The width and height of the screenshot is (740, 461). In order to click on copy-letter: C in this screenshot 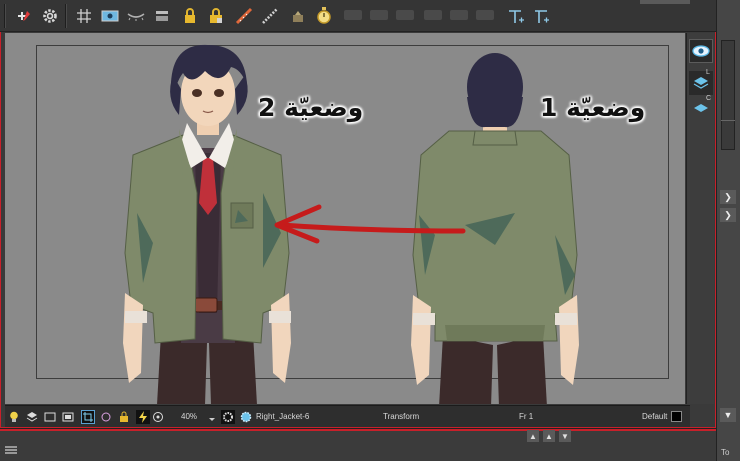, I will do `click(709, 98)`.